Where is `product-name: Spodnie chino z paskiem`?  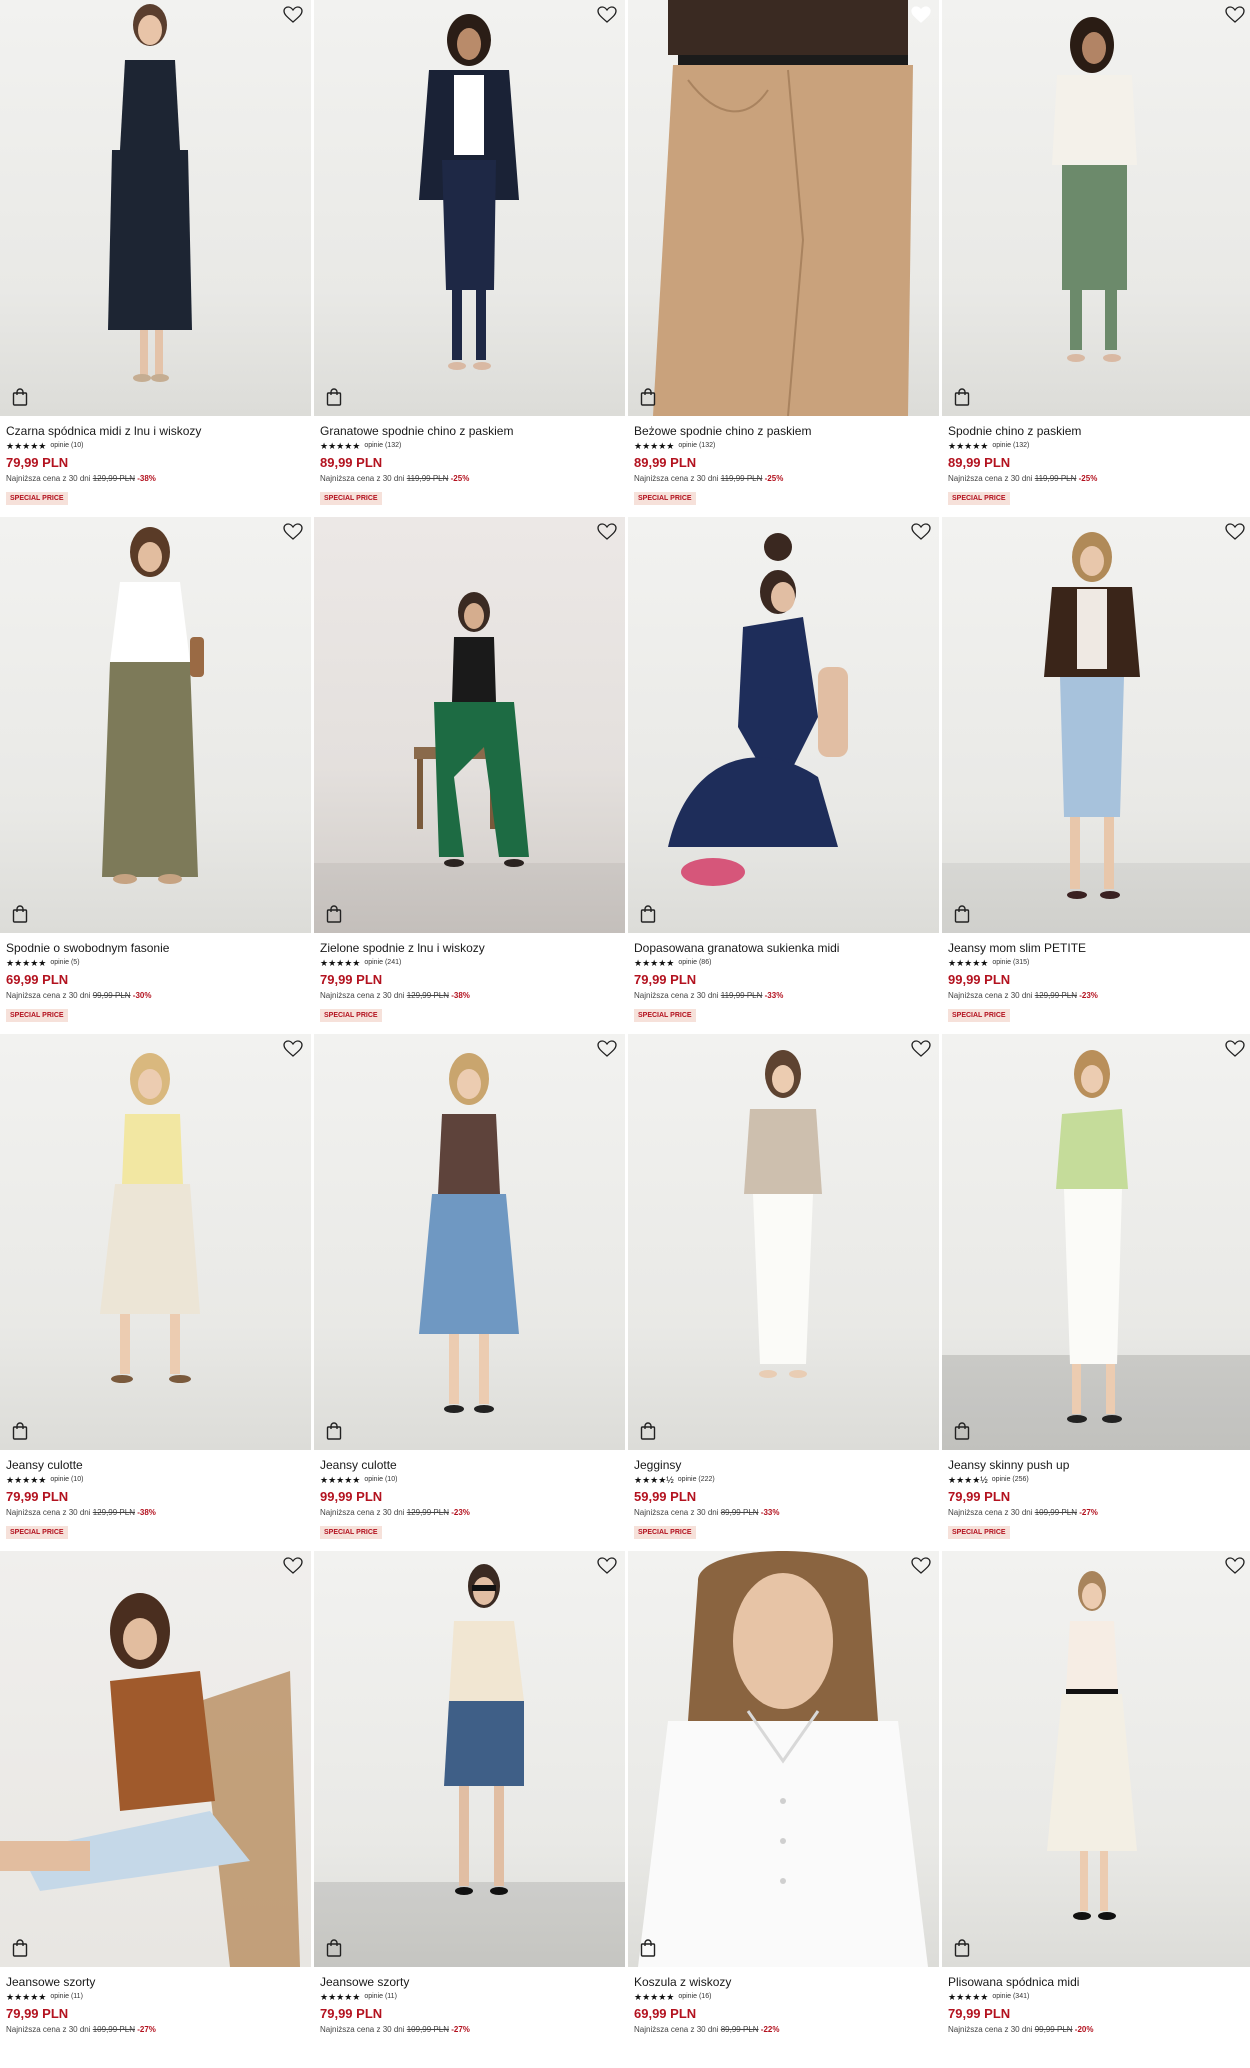
product-name: Spodnie chino z paskiem is located at coordinates (1097, 431).